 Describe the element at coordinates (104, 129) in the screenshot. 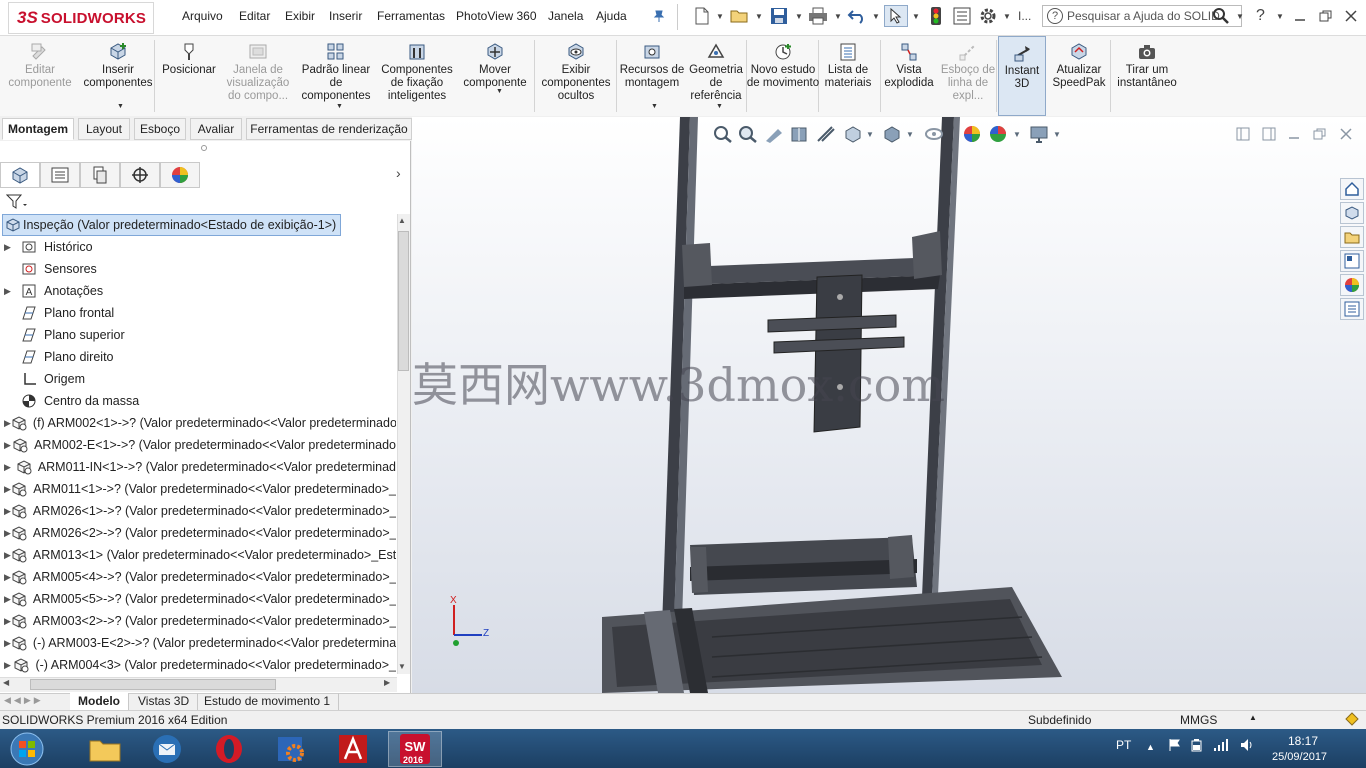

I see `tab-layout: Layout` at that location.